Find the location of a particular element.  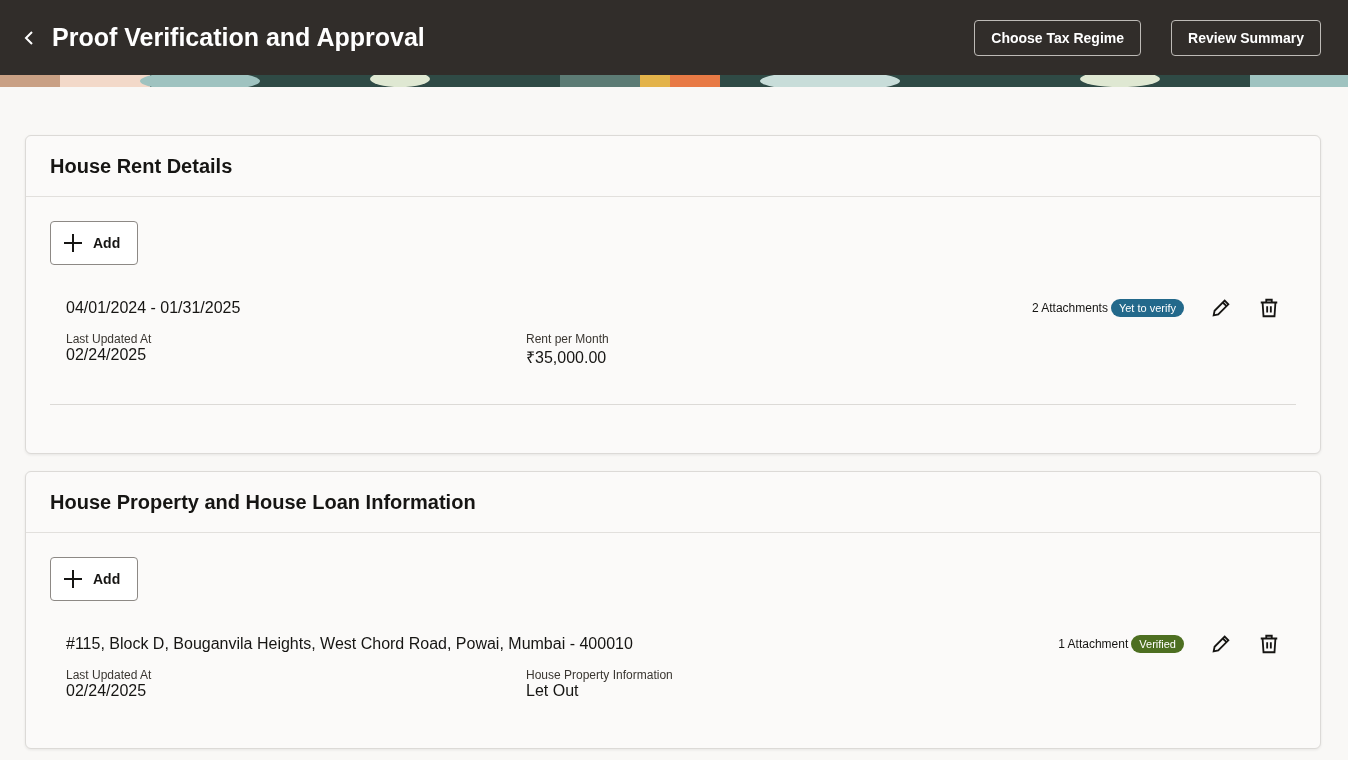

field-value: Let Out is located at coordinates (553, 691).